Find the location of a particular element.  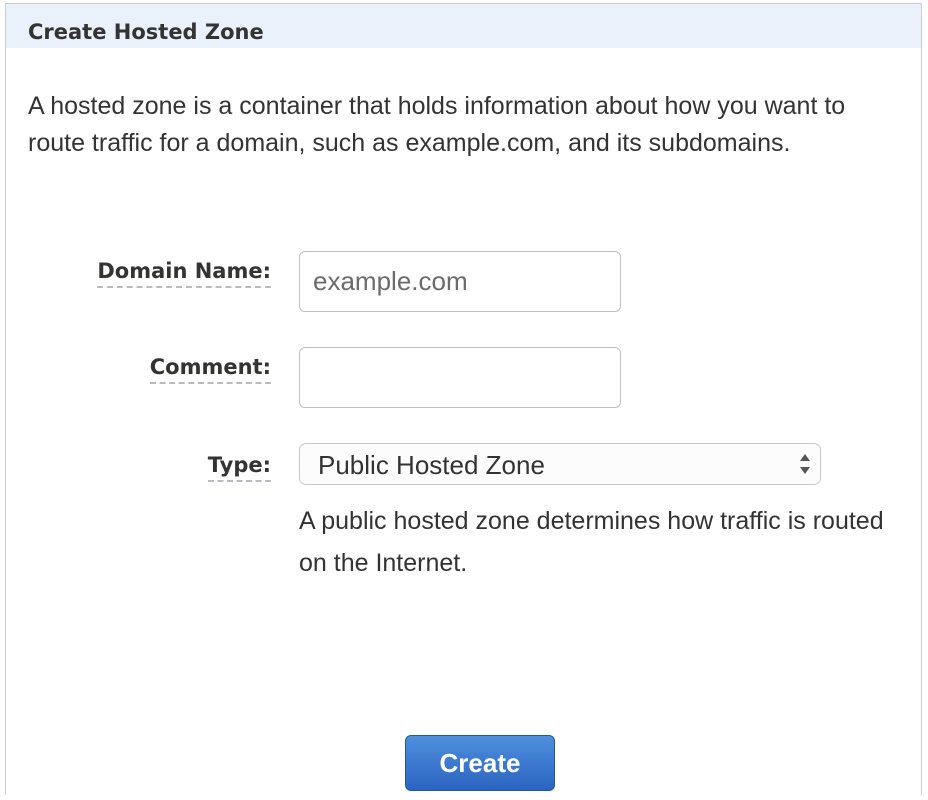

domain-name-label: Domain Name: is located at coordinates (184, 273).